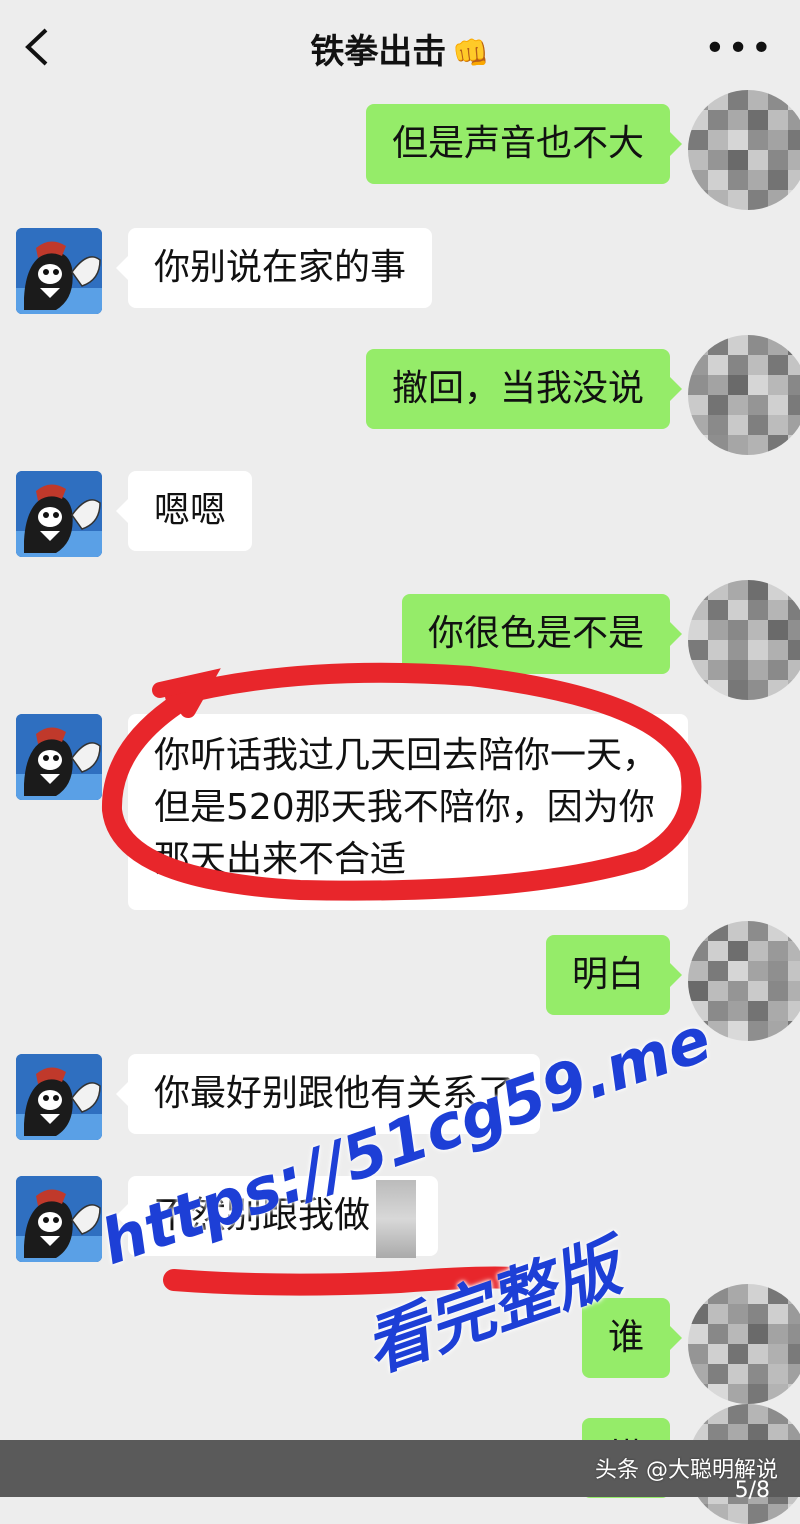  What do you see at coordinates (752, 1490) in the screenshot?
I see `page-counter: 5/8` at bounding box center [752, 1490].